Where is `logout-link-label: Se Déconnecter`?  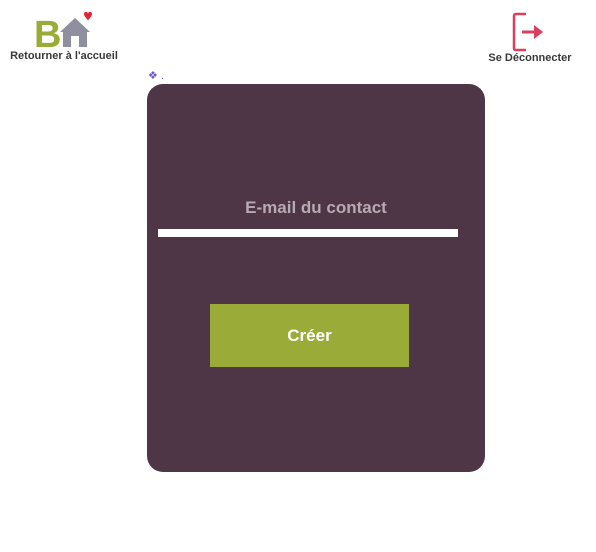
logout-link-label: Se Déconnecter is located at coordinates (530, 58).